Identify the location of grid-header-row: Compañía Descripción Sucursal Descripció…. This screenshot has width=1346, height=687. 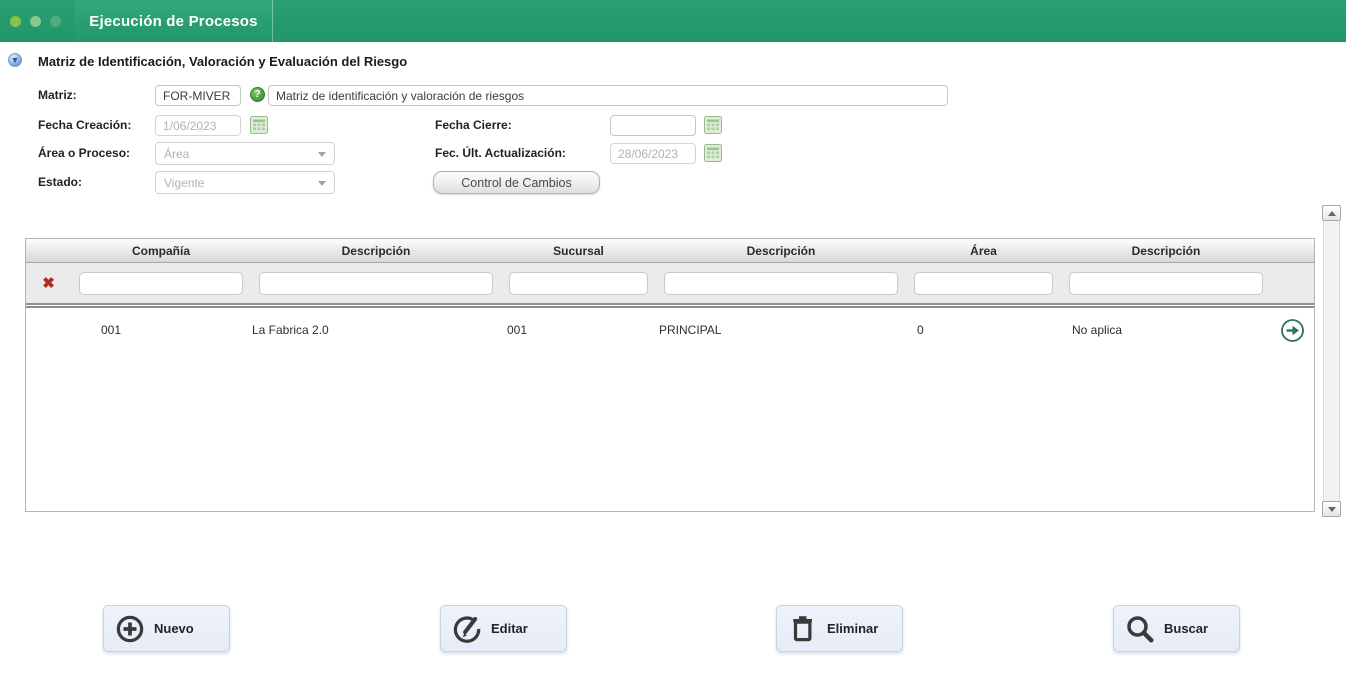
(670, 251).